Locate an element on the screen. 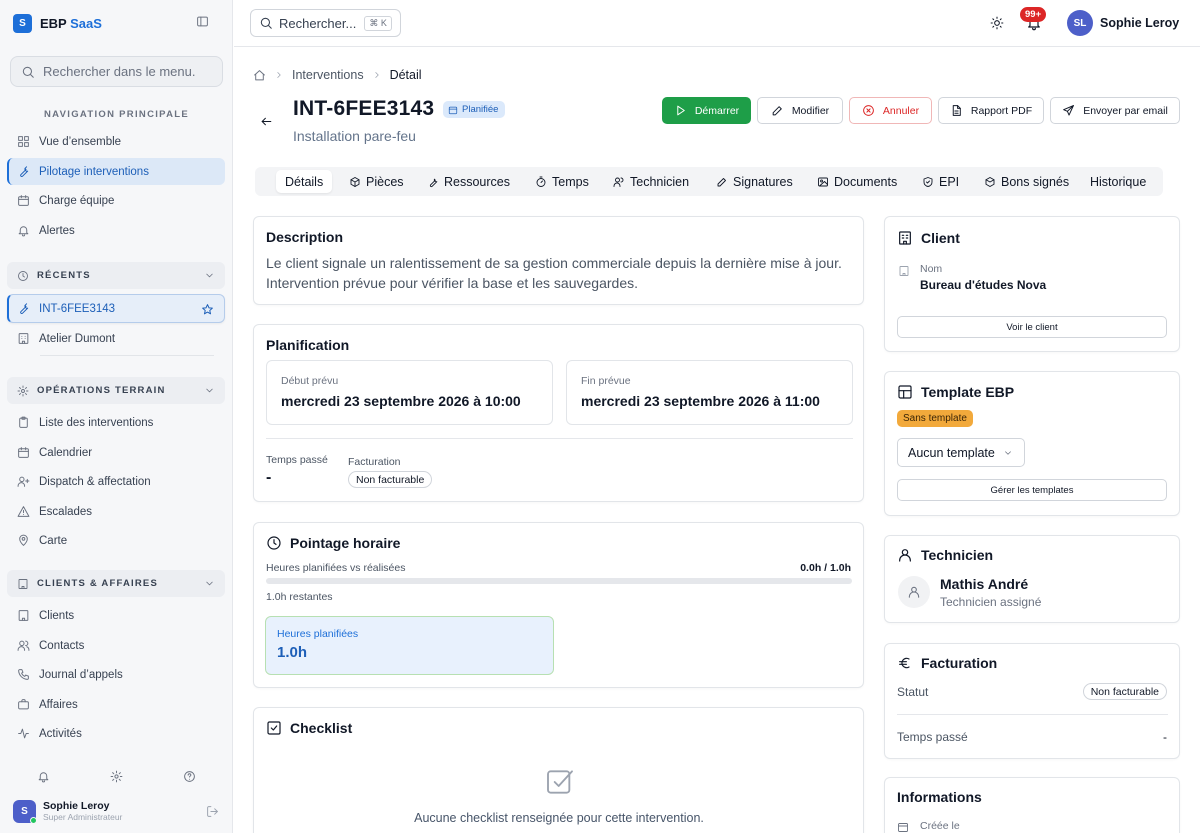 Image resolution: width=1200 pixels, height=833 pixels. breadcrumb: Interventions Détail is located at coordinates (337, 75).